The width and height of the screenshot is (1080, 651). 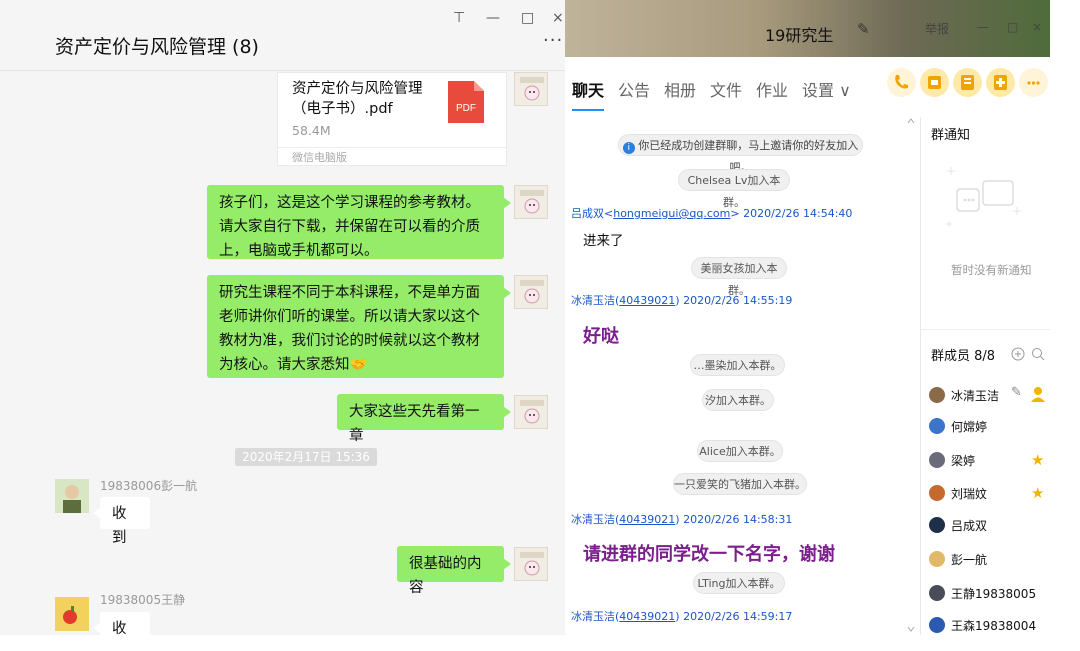 What do you see at coordinates (799, 35) in the screenshot?
I see `group-title: 19研究生` at bounding box center [799, 35].